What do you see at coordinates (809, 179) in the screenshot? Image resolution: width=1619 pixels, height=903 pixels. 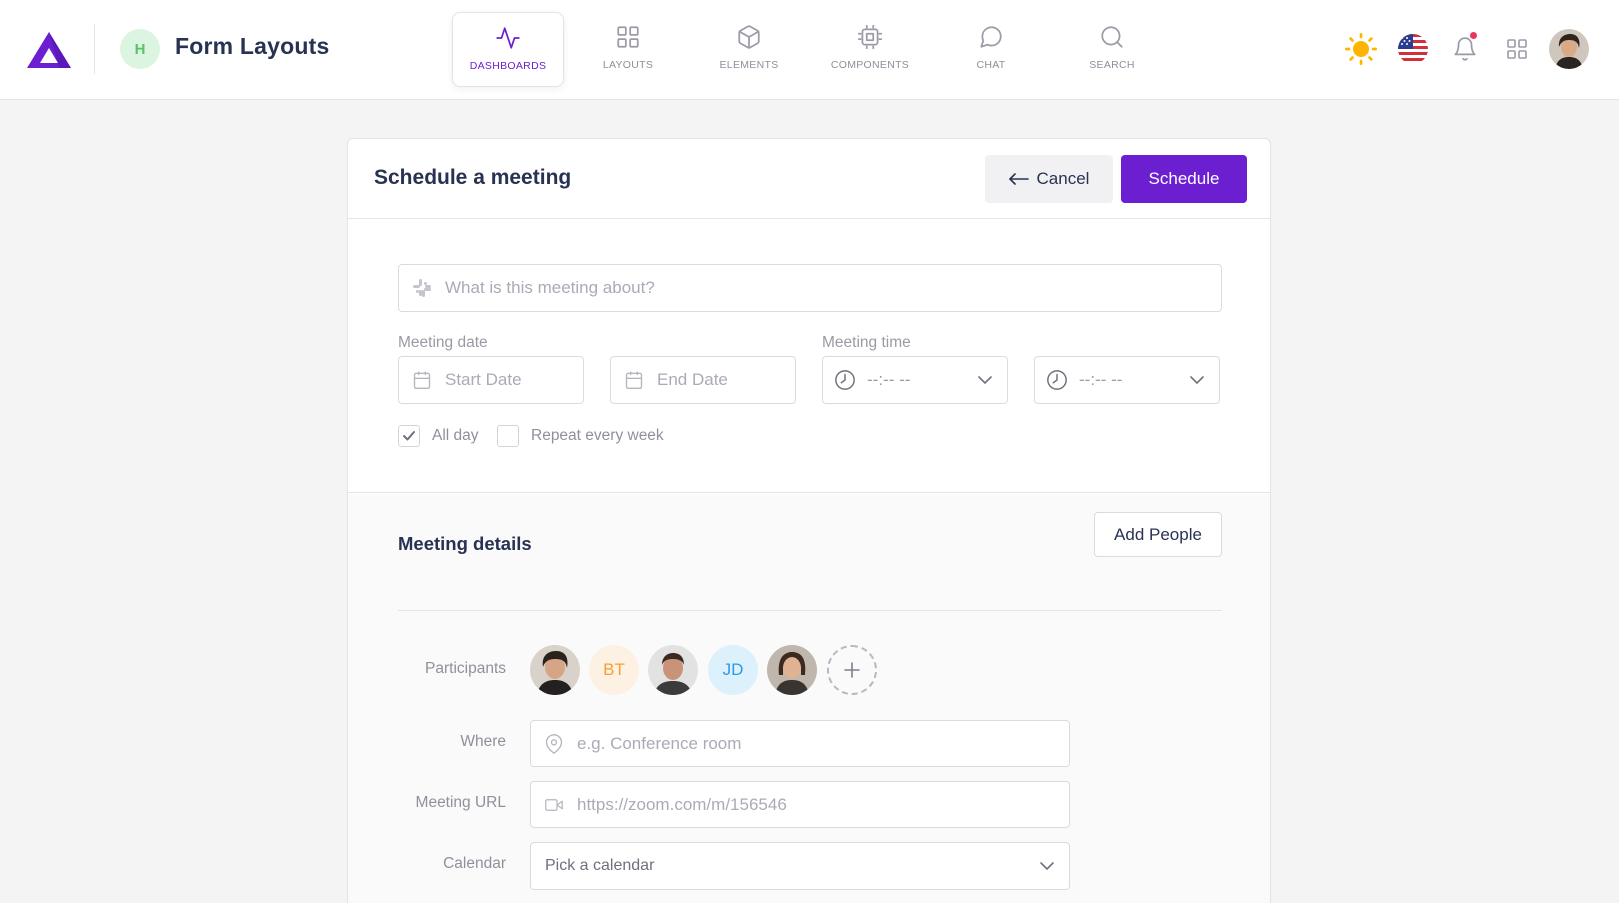 I see `card-header: Schedule a meeting Cancel Schedule` at bounding box center [809, 179].